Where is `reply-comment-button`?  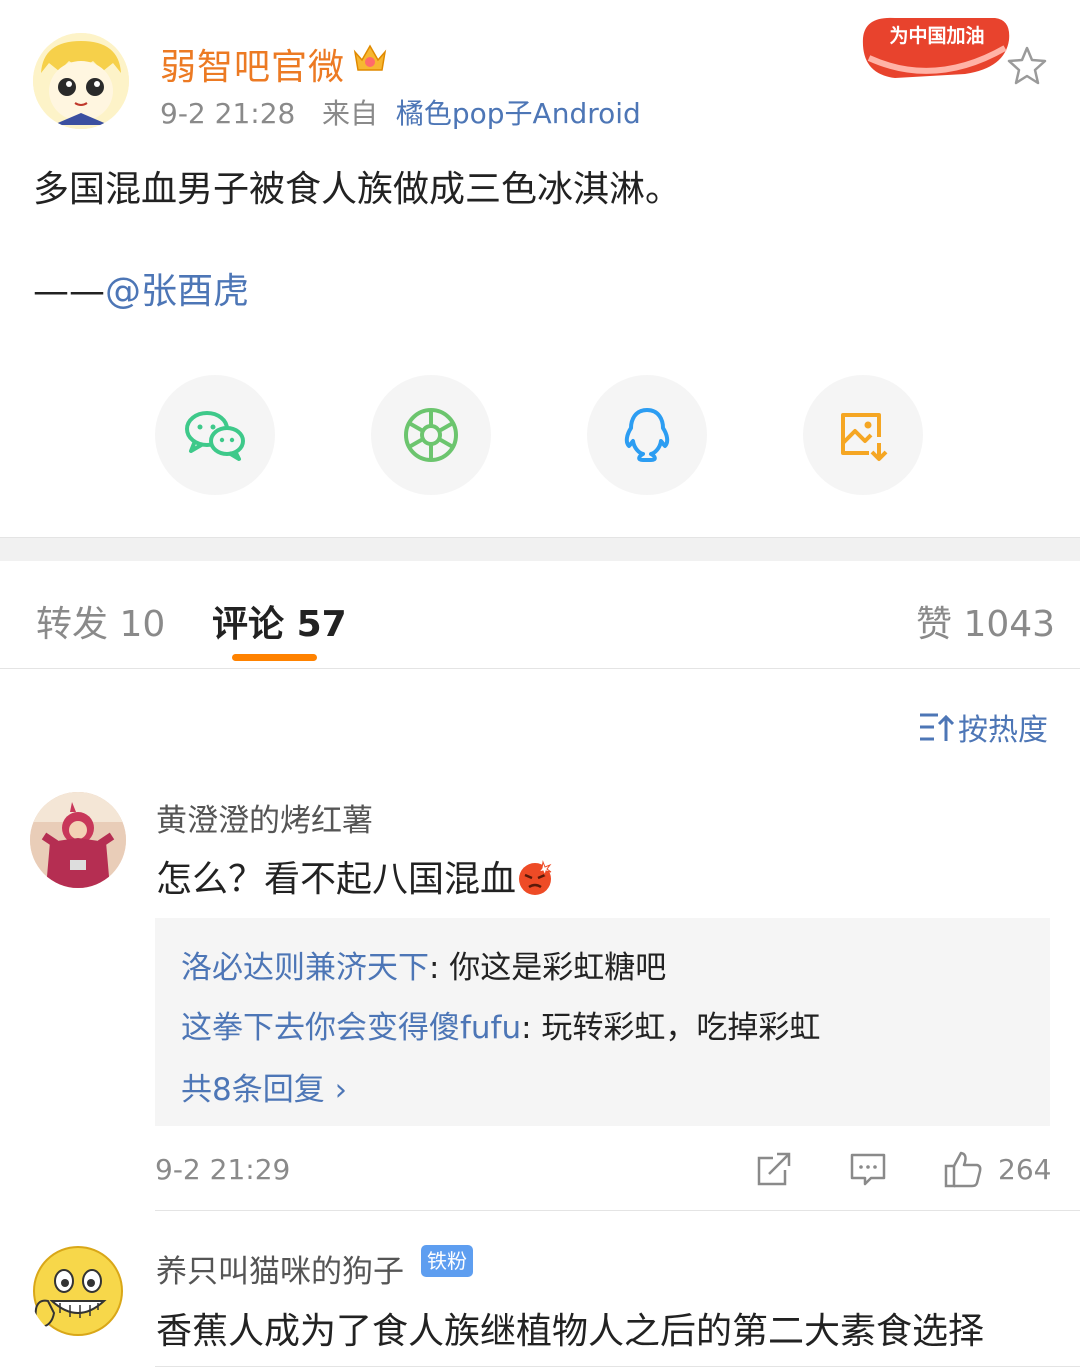
reply-comment-button is located at coordinates (868, 1171).